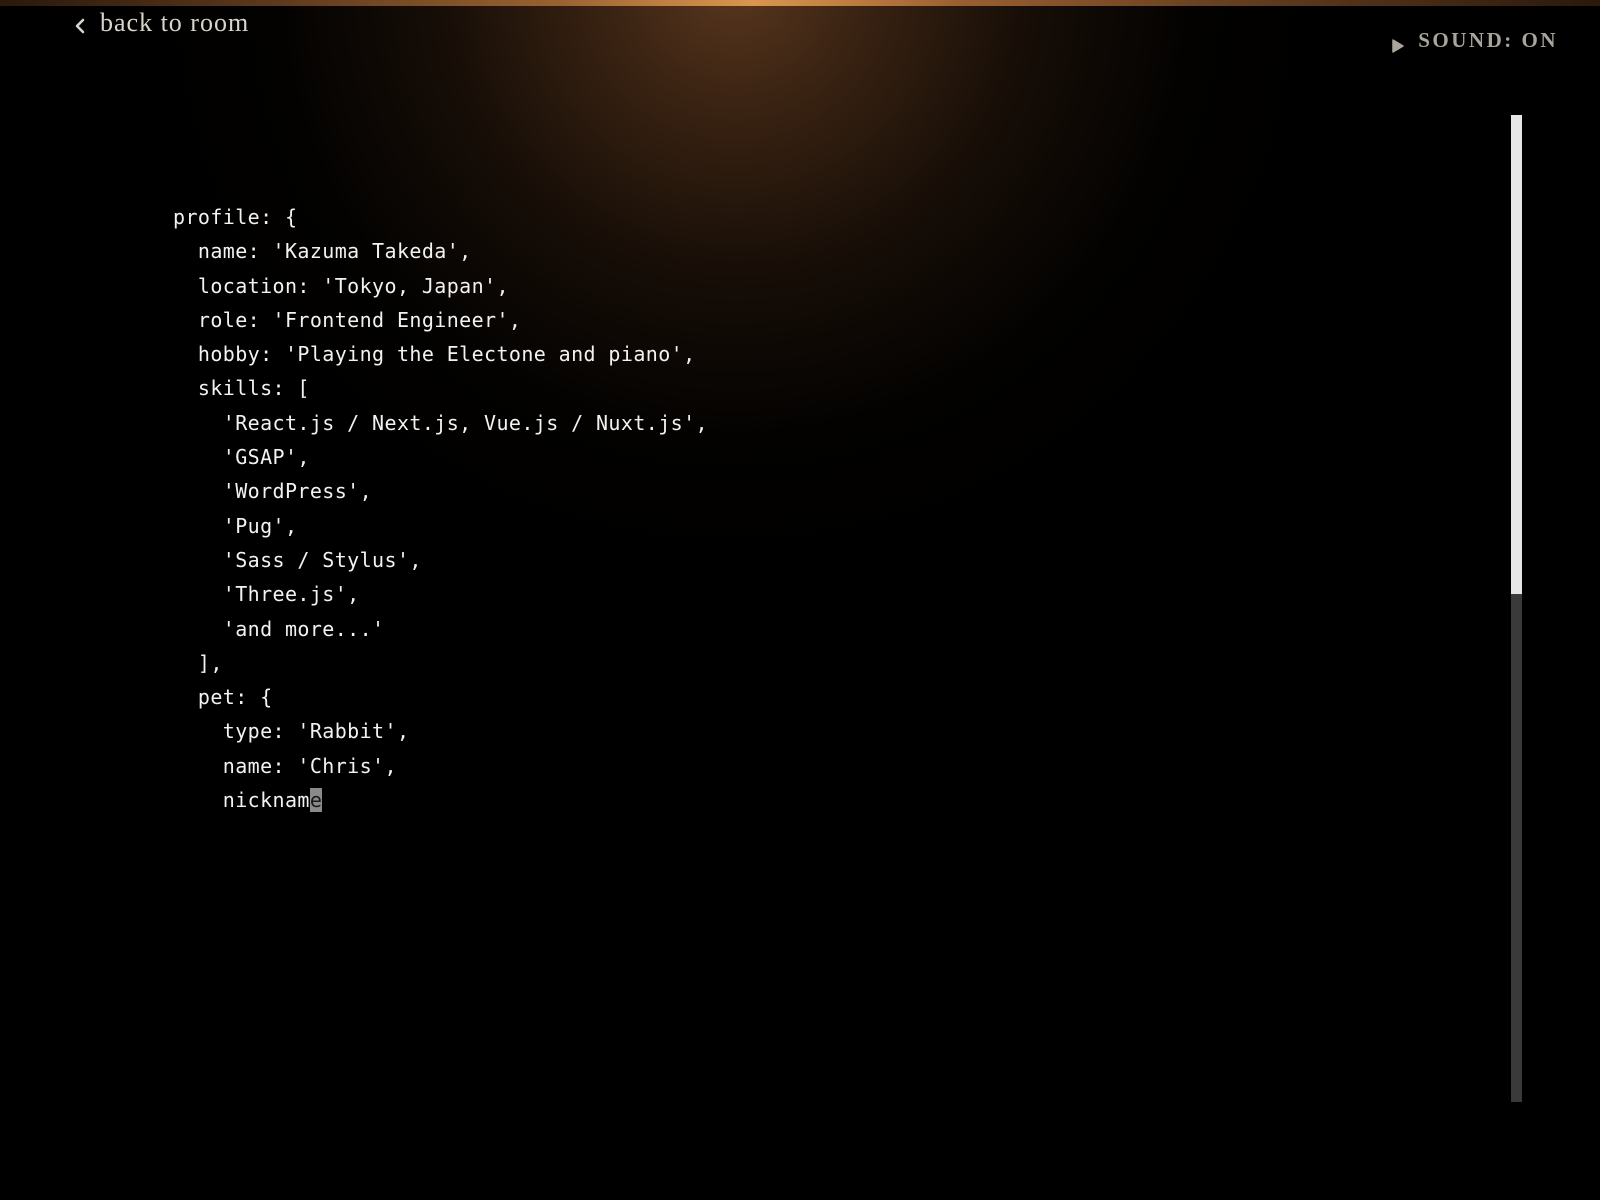 This screenshot has height=1200, width=1600. What do you see at coordinates (434, 354) in the screenshot?
I see `code-line: hobby: 'Playing the Electone and piano',` at bounding box center [434, 354].